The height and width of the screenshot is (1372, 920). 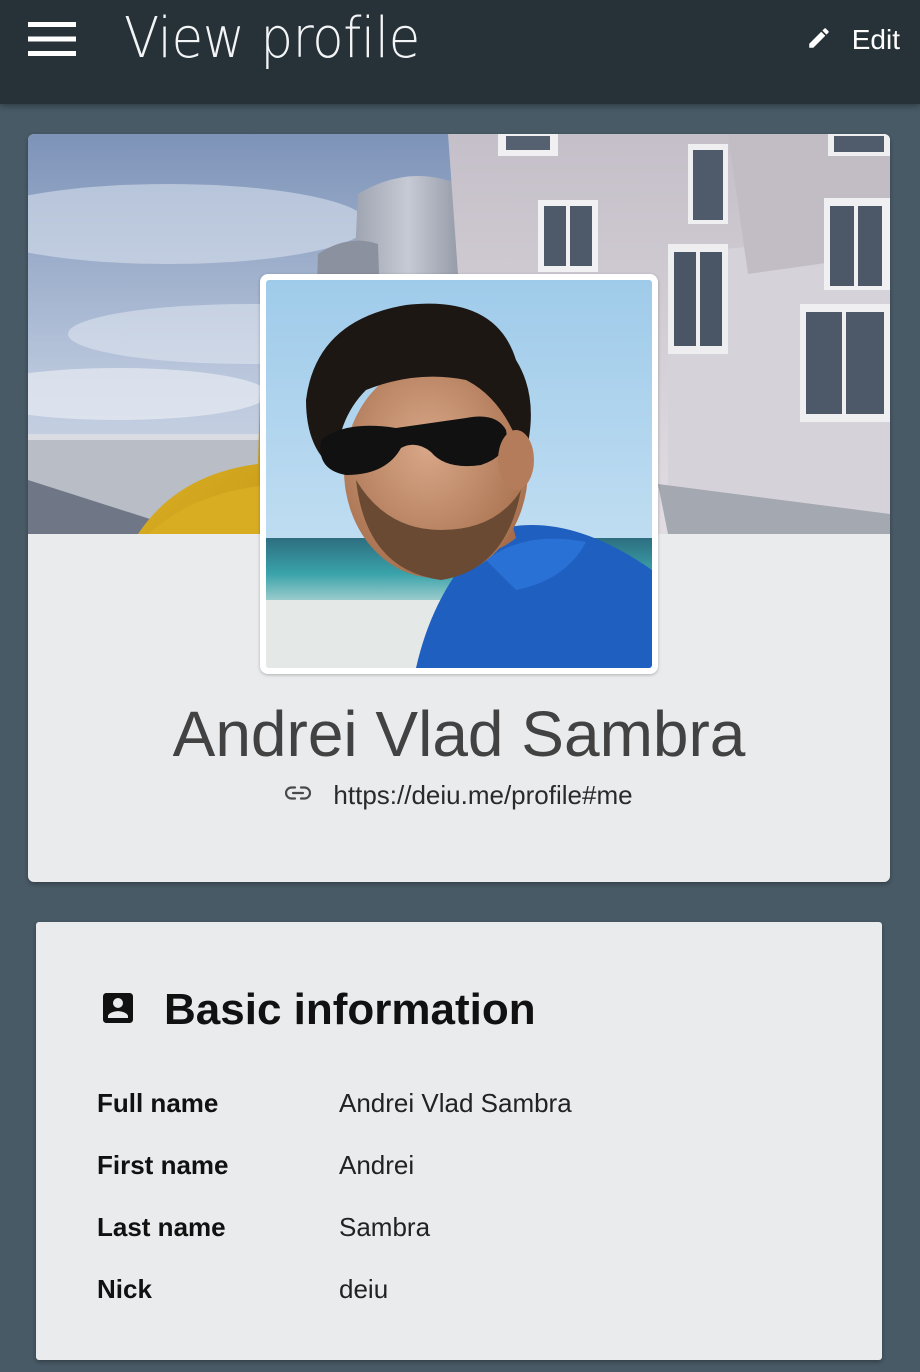 I want to click on profile-name: Andrei Vlad Sambra, so click(x=459, y=734).